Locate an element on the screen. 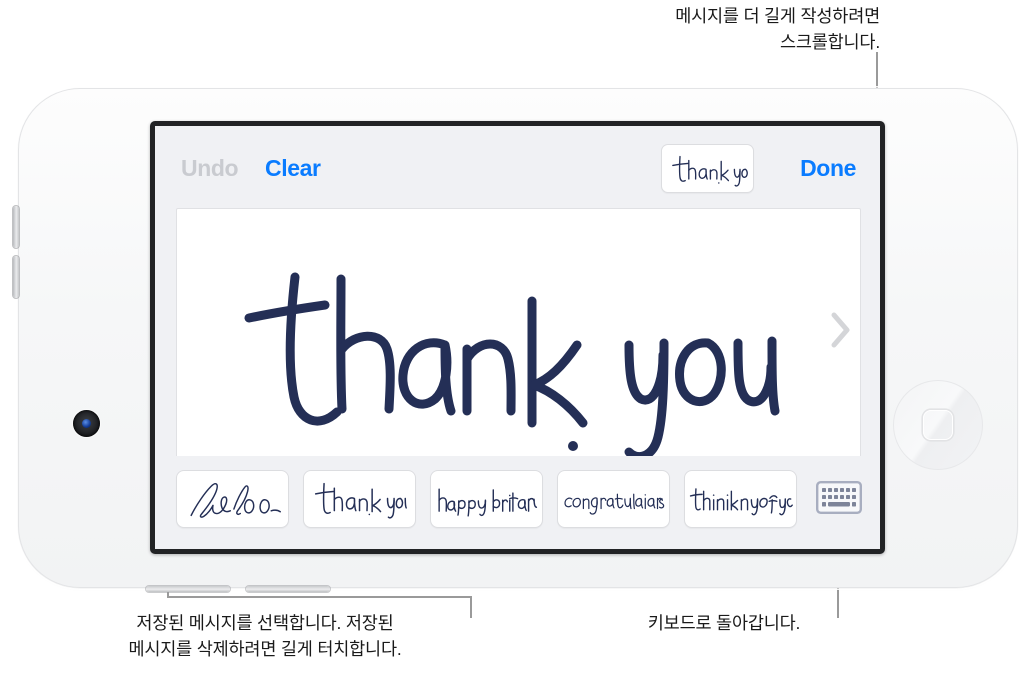 Image resolution: width=1032 pixels, height=684 pixels. home-button-square-icon is located at coordinates (938, 425).